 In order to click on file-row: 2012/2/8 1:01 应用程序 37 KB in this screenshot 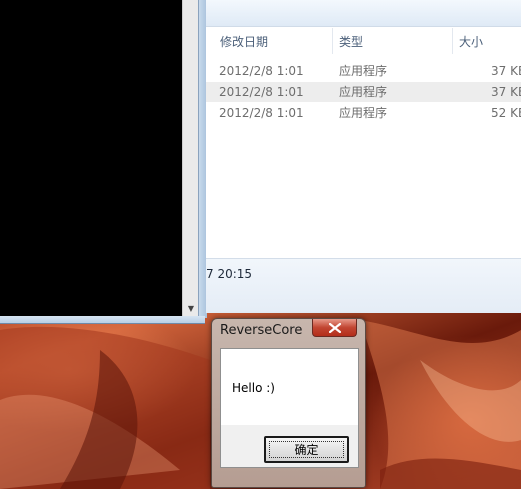, I will do `click(363, 71)`.